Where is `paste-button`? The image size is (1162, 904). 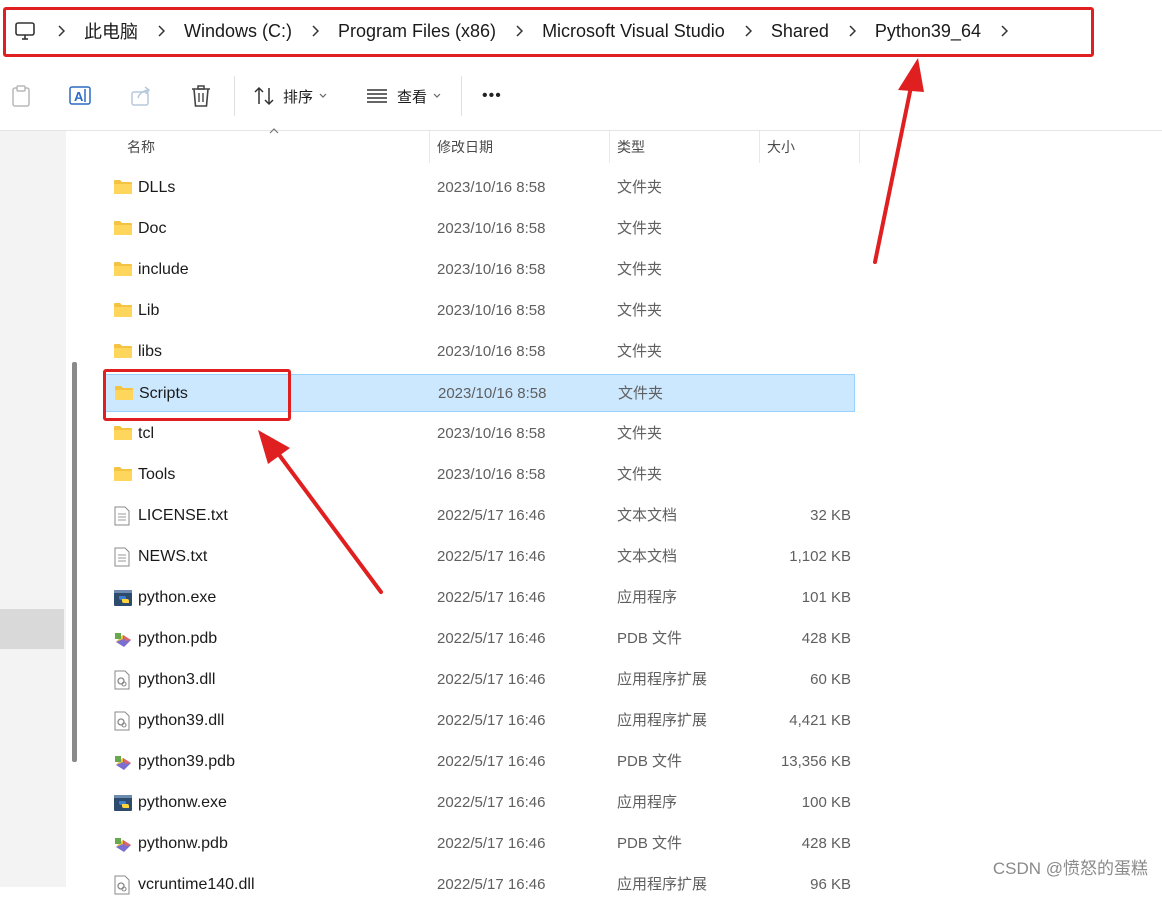
paste-button is located at coordinates (21, 96).